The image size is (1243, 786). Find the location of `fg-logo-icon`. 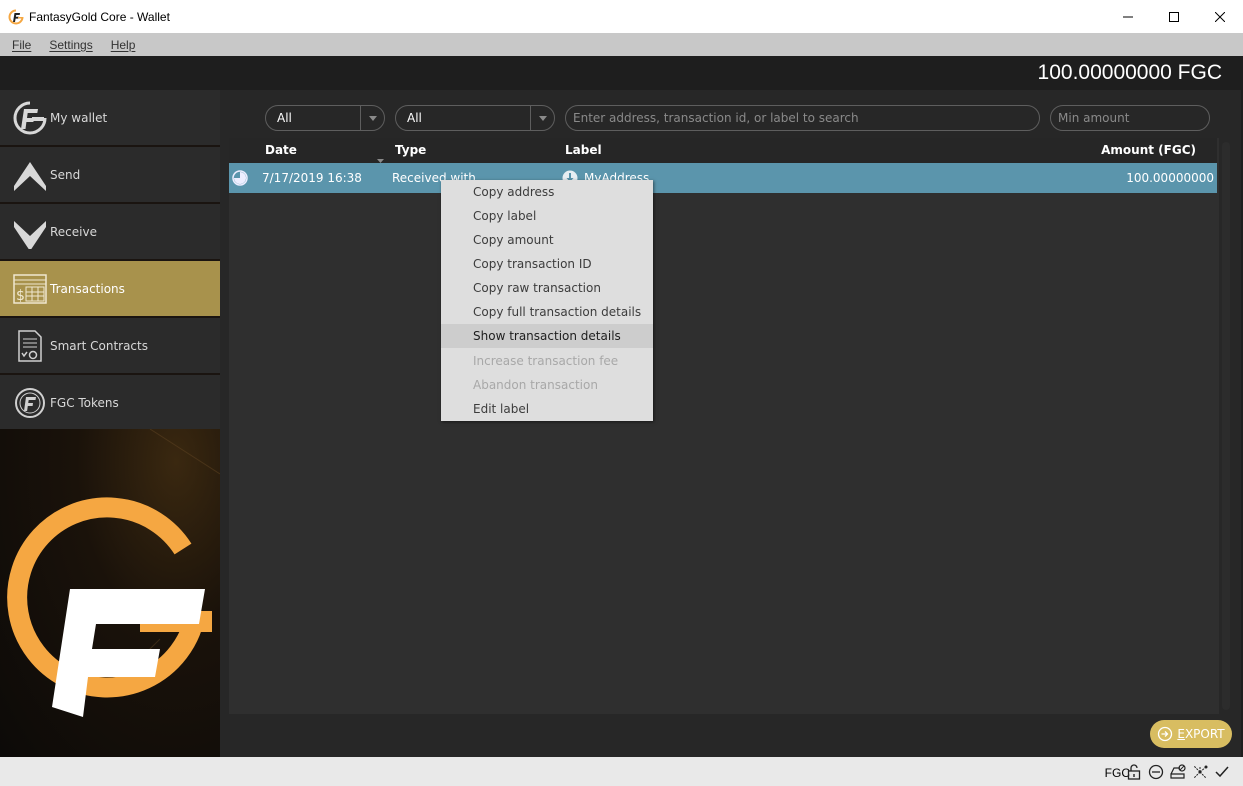

fg-logo-icon is located at coordinates (30, 118).